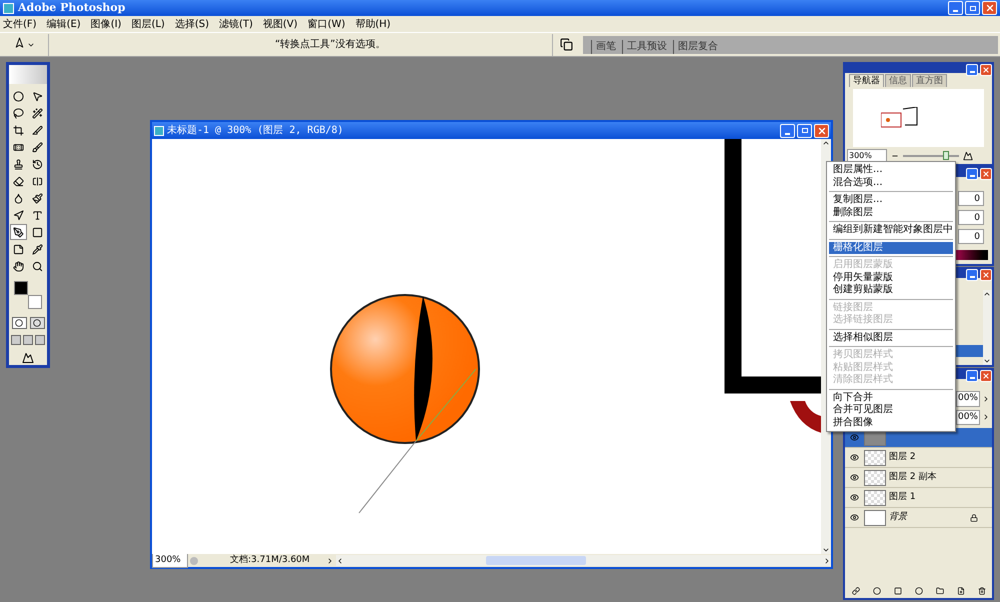  Describe the element at coordinates (866, 80) in the screenshot. I see `panel-tab: 导航器` at that location.